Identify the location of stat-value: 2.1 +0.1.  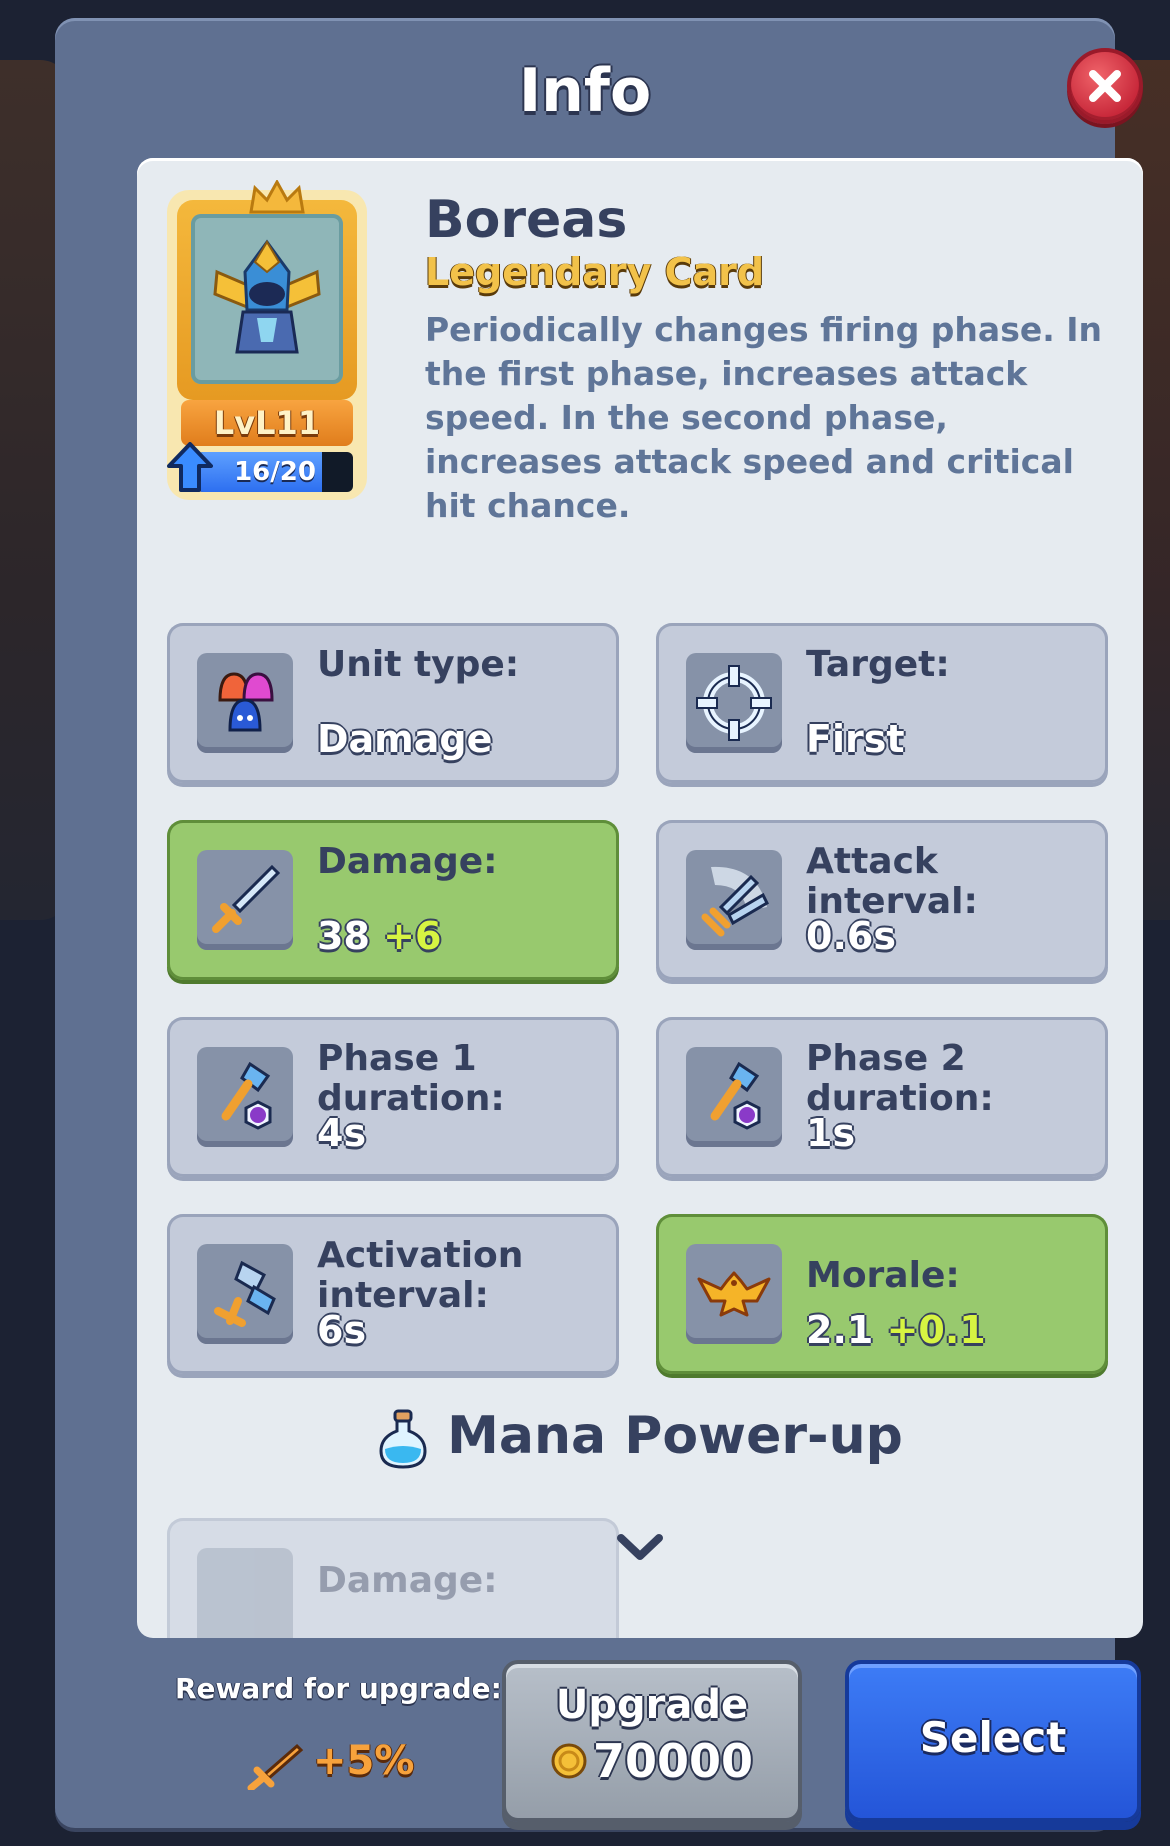
(896, 1330).